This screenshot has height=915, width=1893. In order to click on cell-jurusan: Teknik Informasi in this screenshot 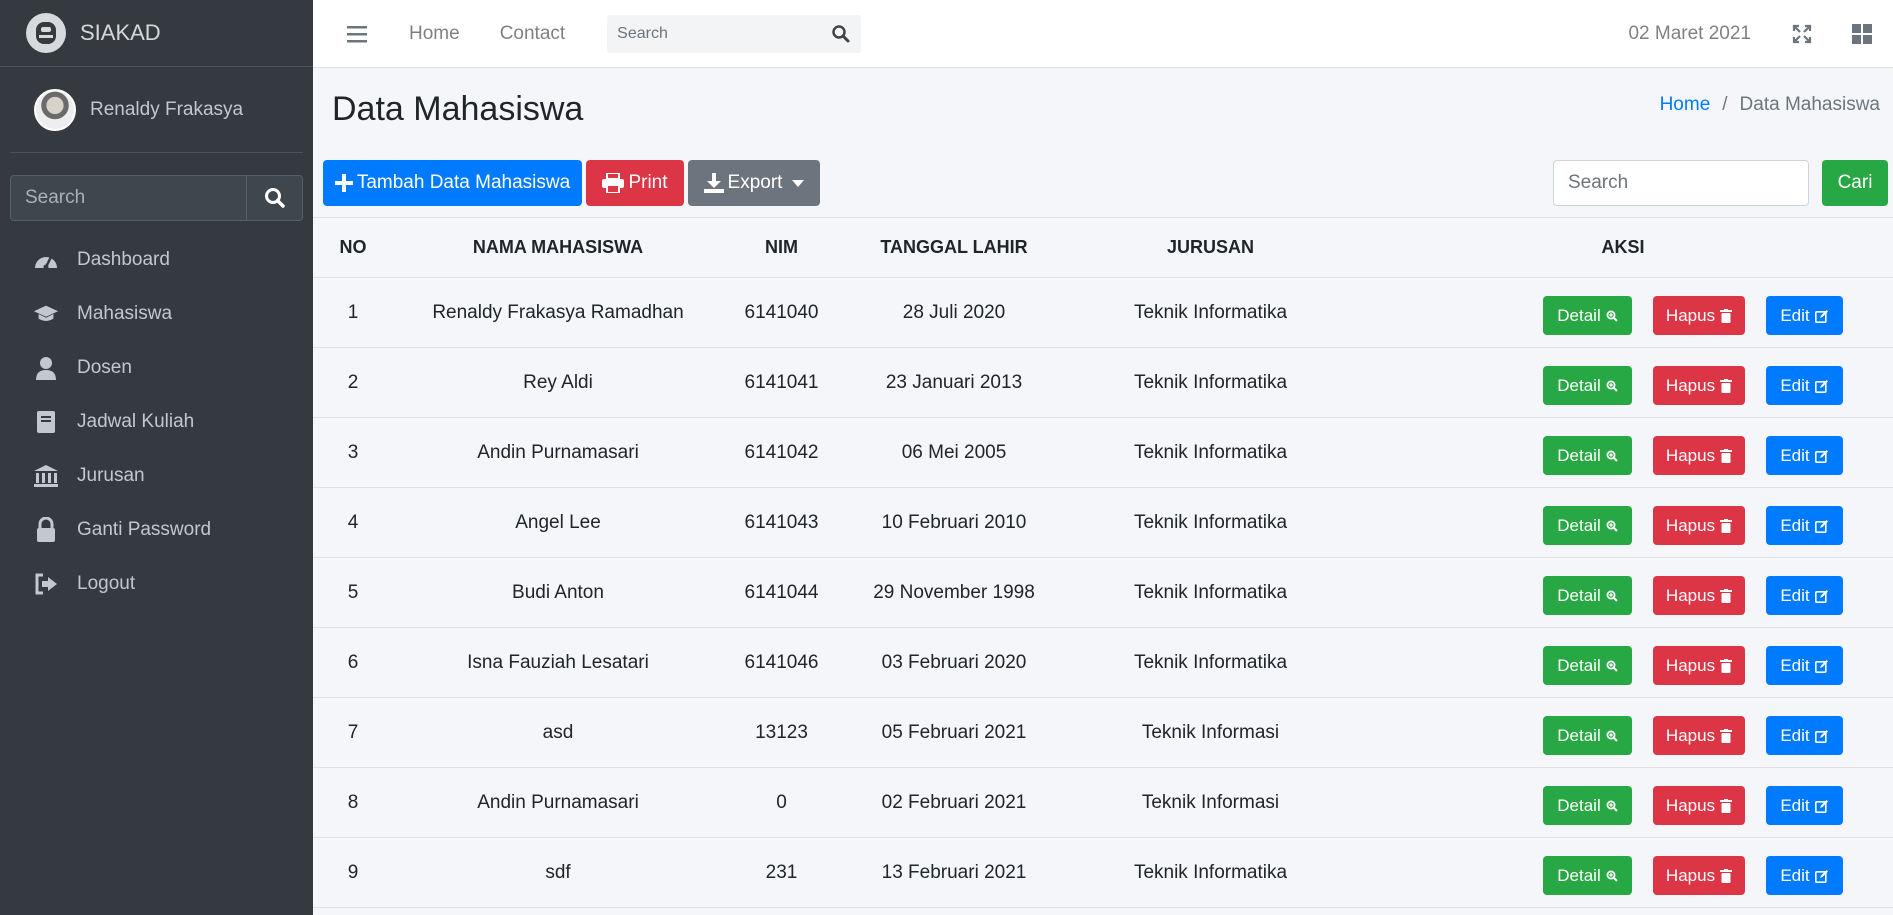, I will do `click(1210, 732)`.